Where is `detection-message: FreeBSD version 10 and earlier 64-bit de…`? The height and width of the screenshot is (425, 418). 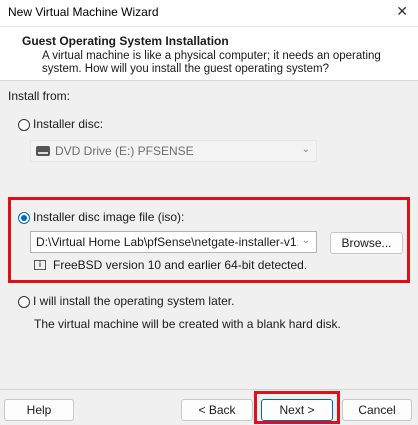 detection-message: FreeBSD version 10 and earlier 64-bit de… is located at coordinates (180, 265).